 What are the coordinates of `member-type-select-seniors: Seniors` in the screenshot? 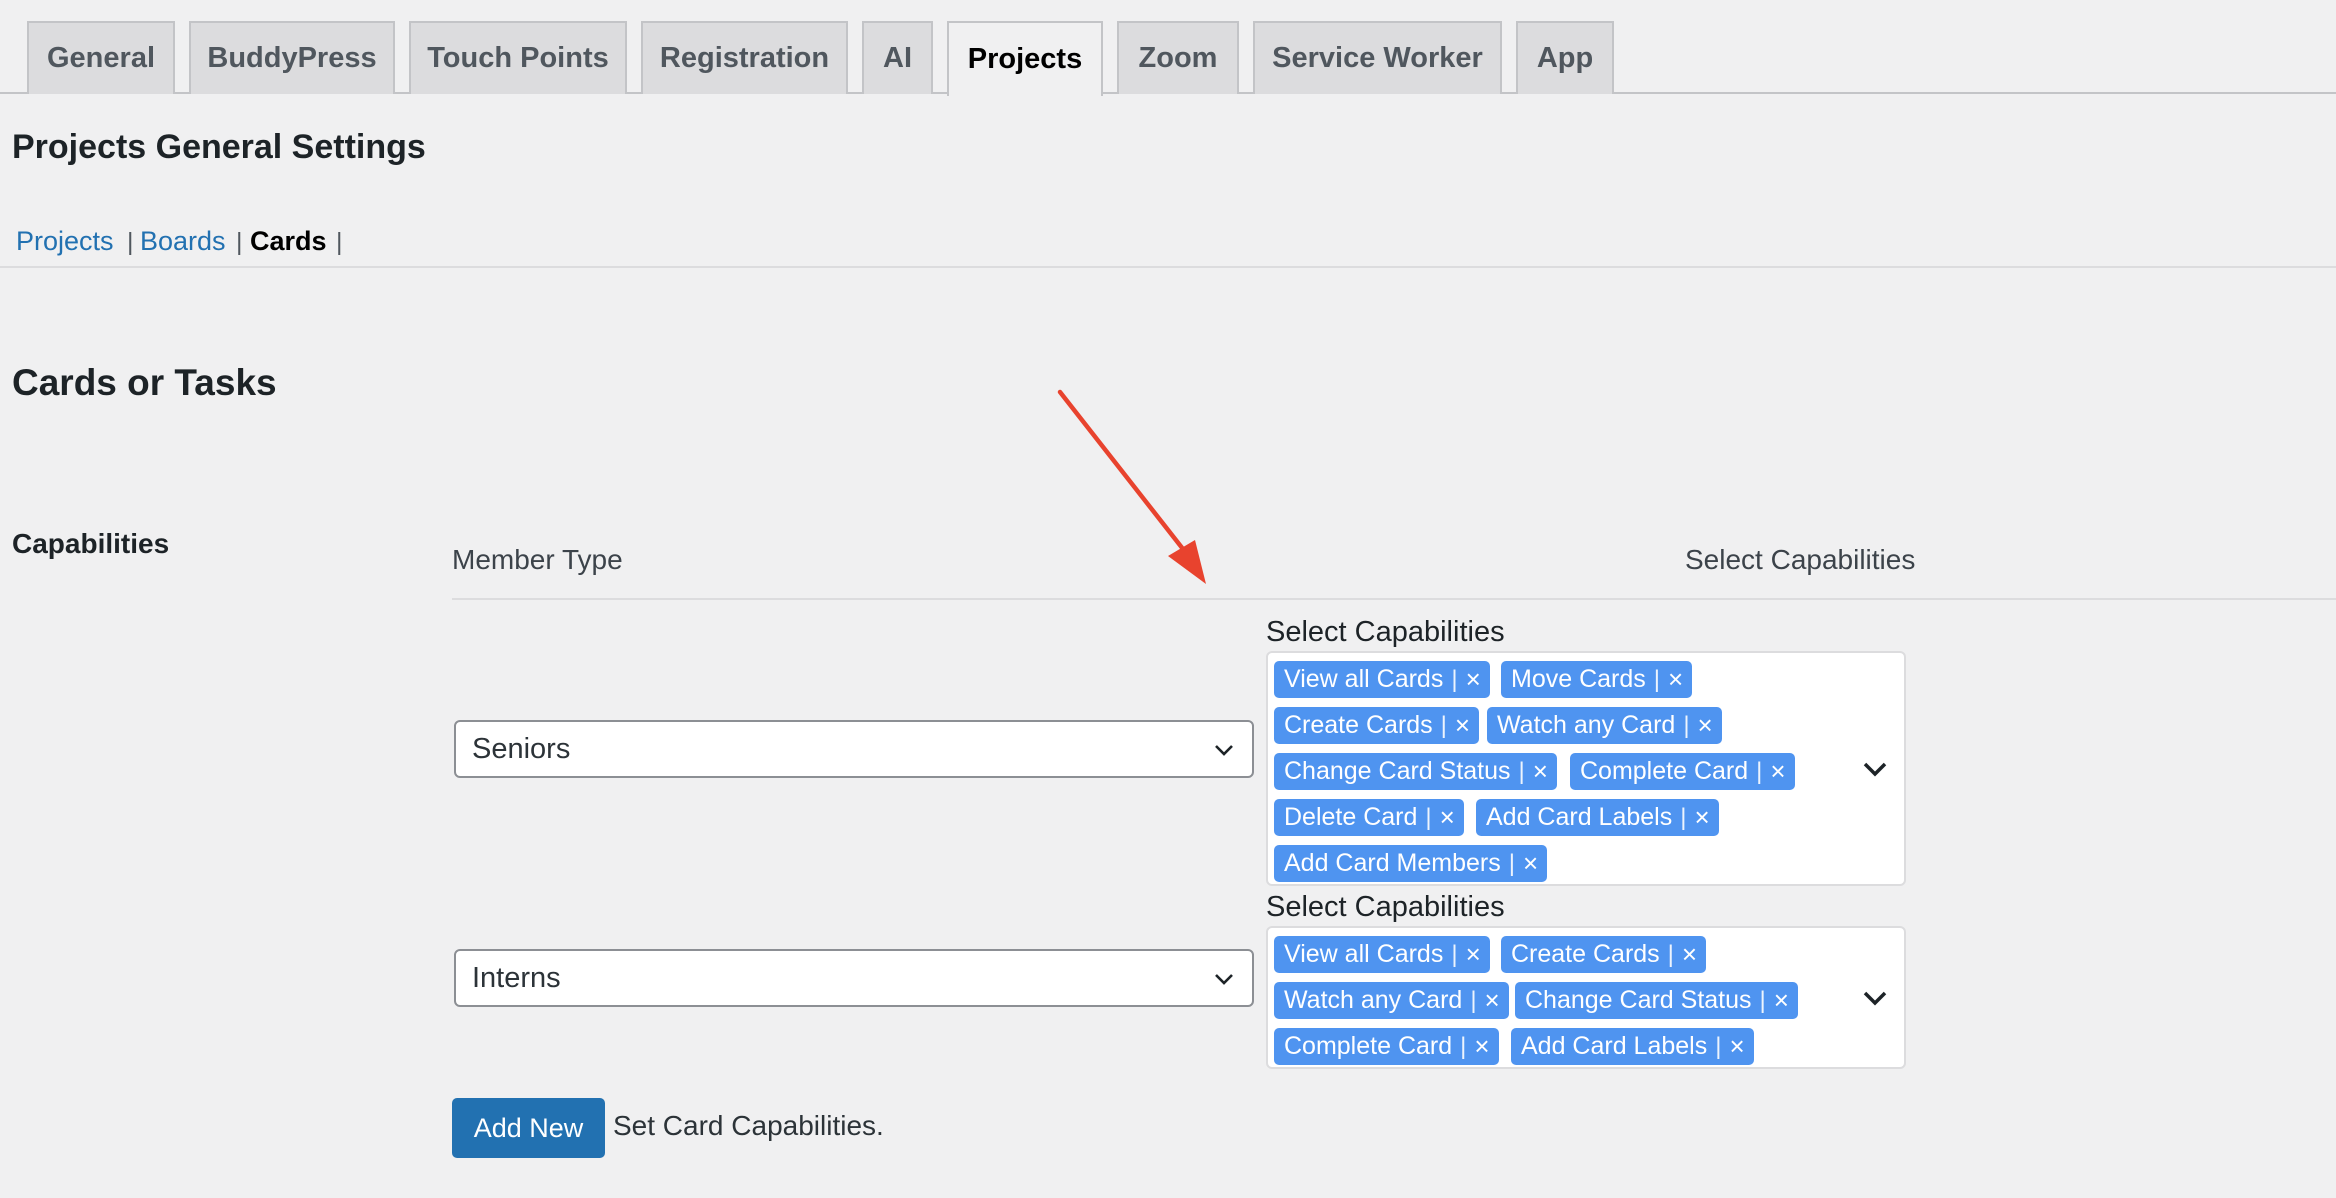 It's located at (854, 749).